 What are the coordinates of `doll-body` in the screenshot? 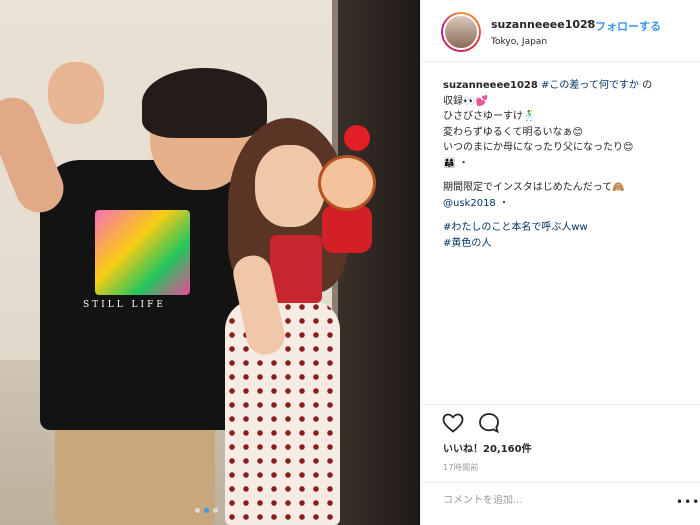 It's located at (347, 229).